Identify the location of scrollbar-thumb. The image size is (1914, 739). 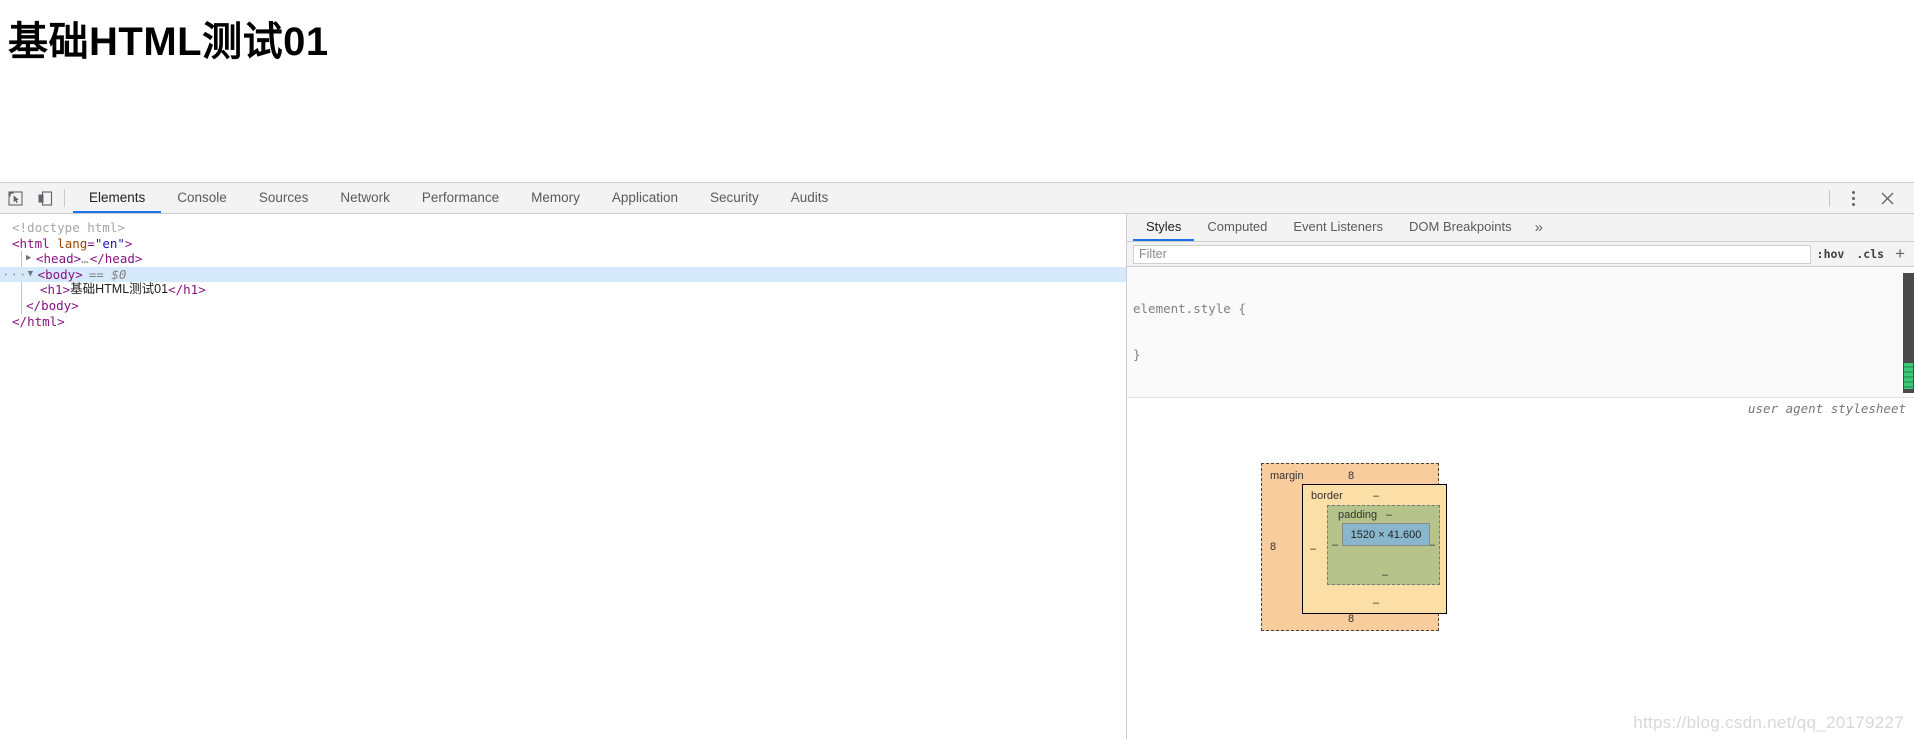
(1908, 376).